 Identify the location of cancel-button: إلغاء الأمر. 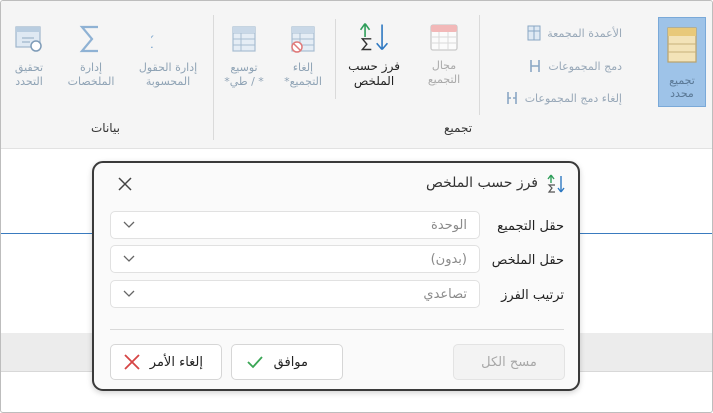
(166, 362).